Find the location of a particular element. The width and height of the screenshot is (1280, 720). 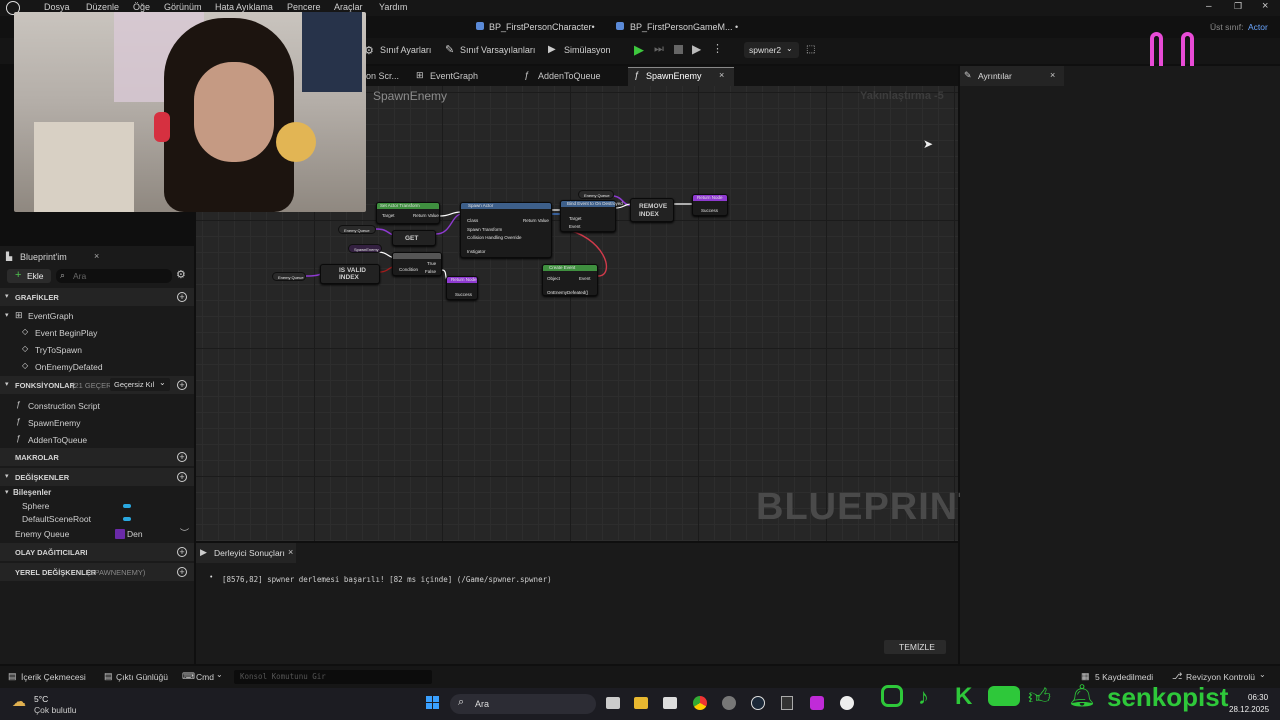

macros-section: MAKROLAR + is located at coordinates (97, 457).